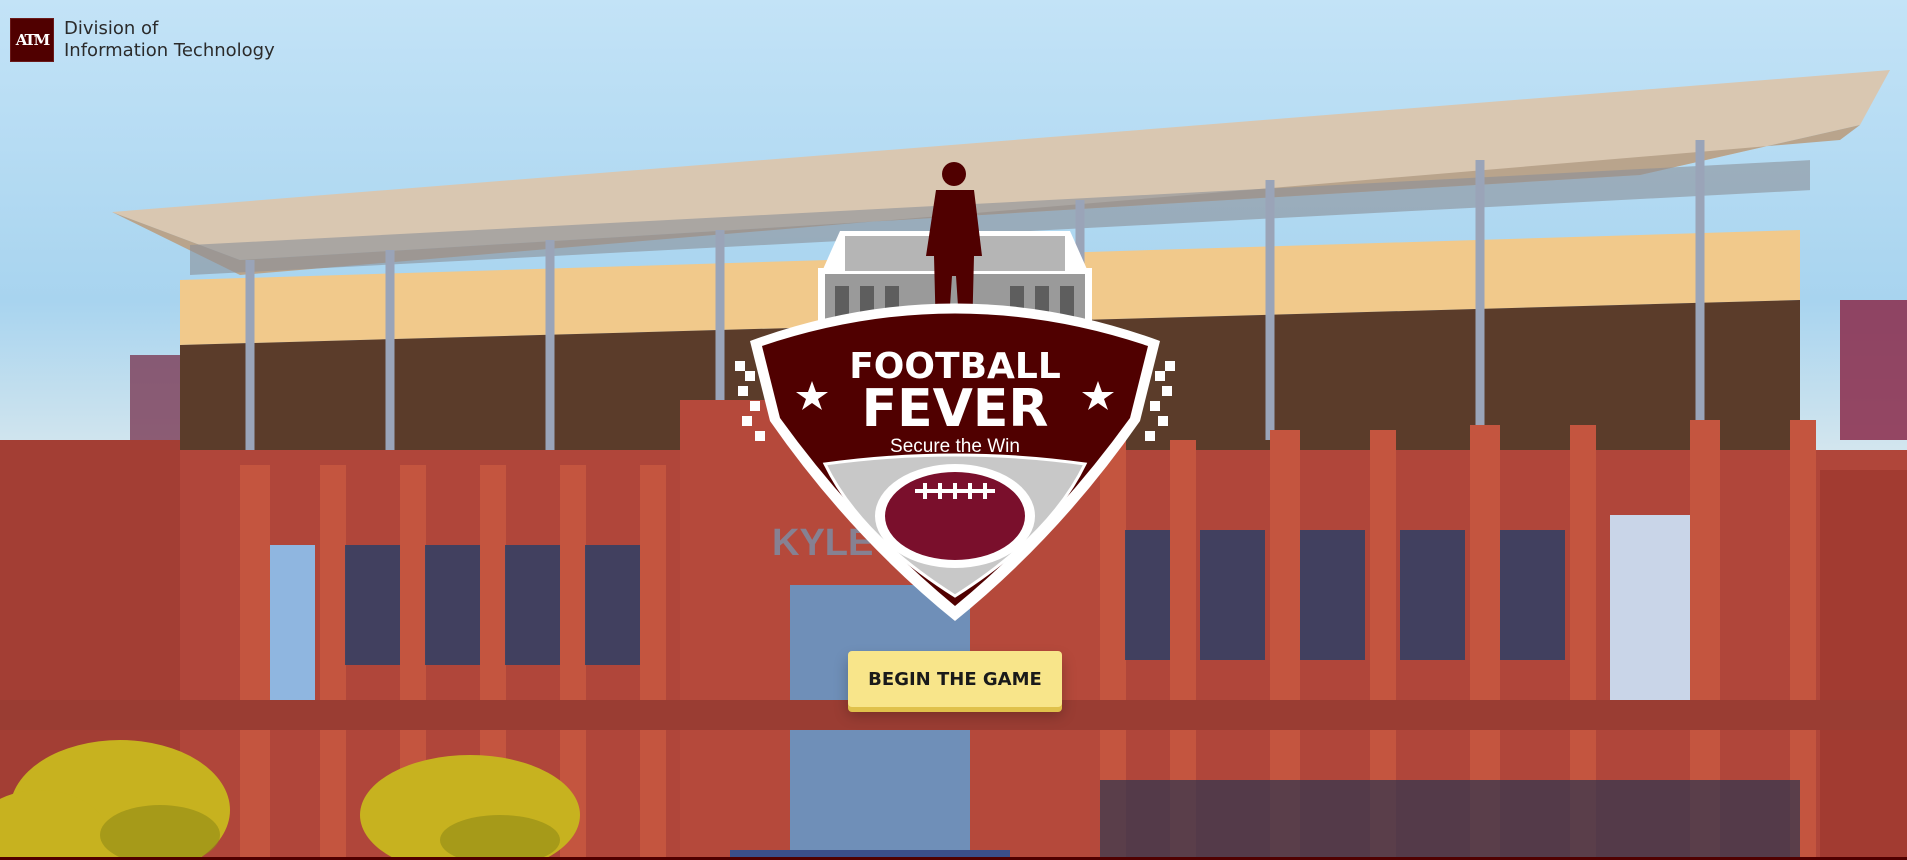 Image resolution: width=1907 pixels, height=860 pixels. I want to click on header: ATM Division of Information Technology, so click(142, 40).